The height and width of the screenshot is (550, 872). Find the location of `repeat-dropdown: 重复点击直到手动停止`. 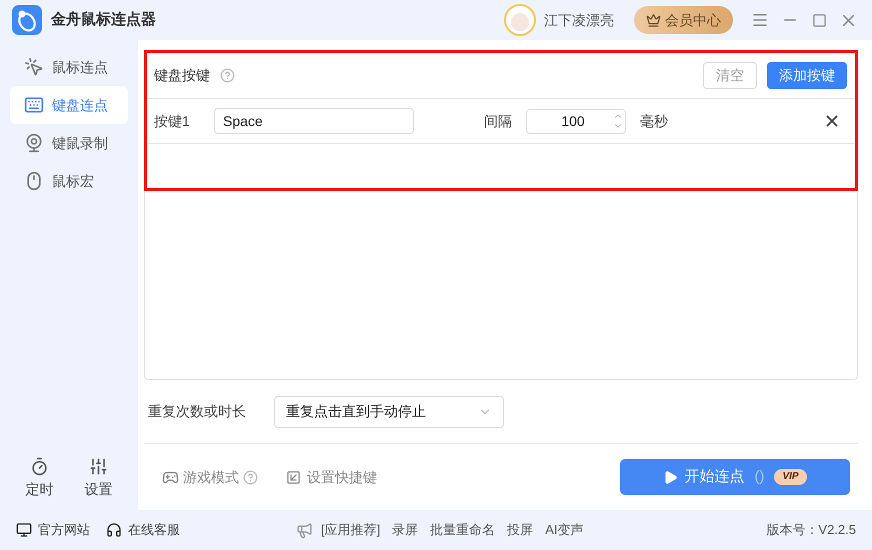

repeat-dropdown: 重复点击直到手动停止 is located at coordinates (389, 412).